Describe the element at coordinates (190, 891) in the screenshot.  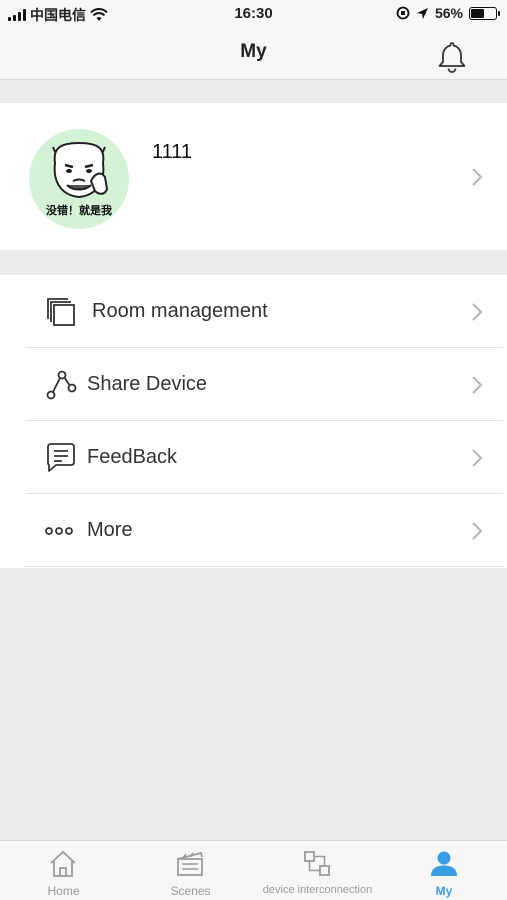
I see `tab-label-scenes: Scenes` at that location.